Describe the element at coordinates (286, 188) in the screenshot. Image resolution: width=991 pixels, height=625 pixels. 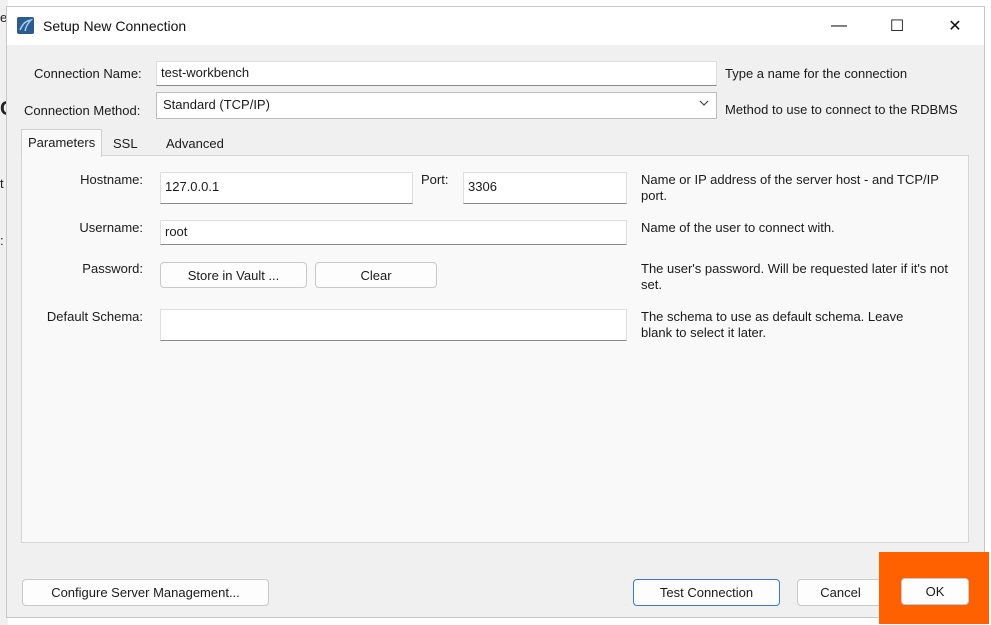
I see `hostname-input: 127.0.0.1` at that location.